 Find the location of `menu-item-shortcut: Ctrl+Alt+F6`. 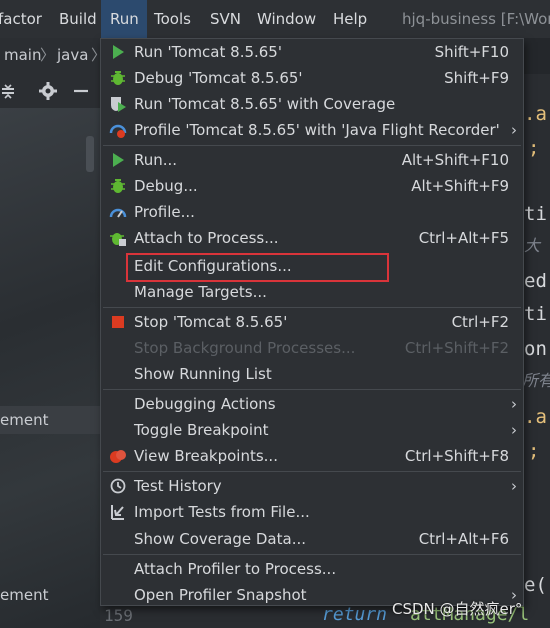

menu-item-shortcut: Ctrl+Alt+F6 is located at coordinates (463, 539).